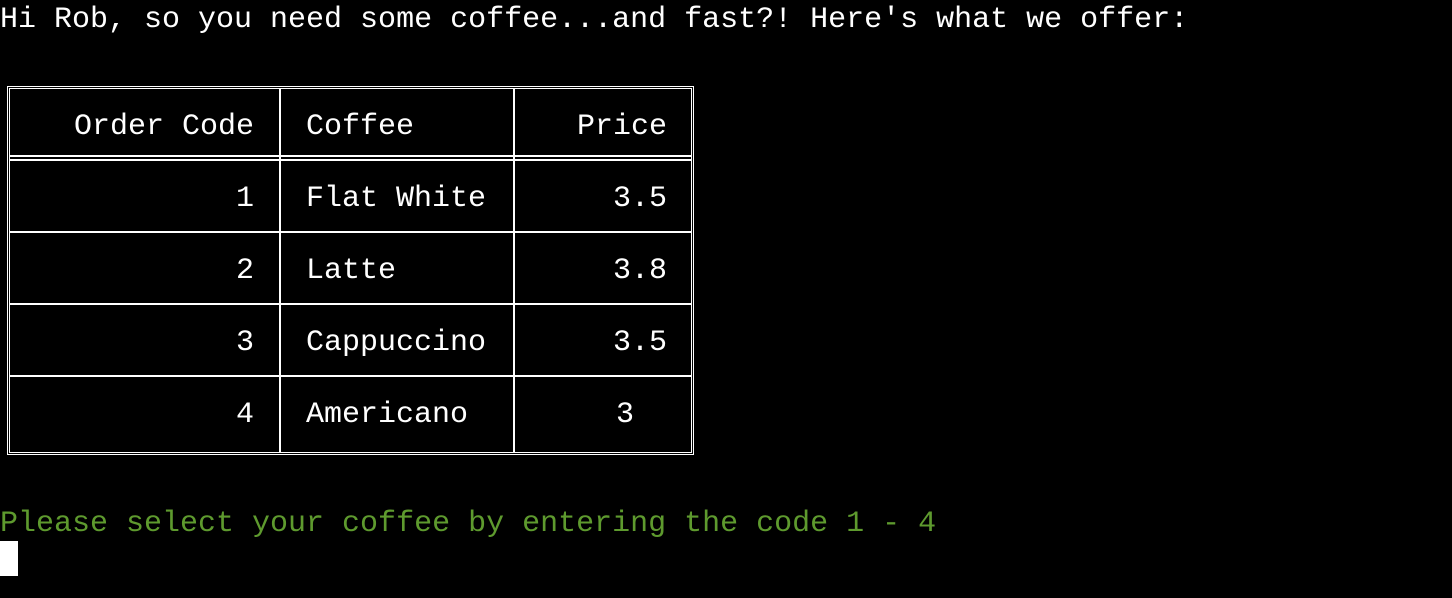  What do you see at coordinates (387, 415) in the screenshot?
I see `cell-coffee: Americano` at bounding box center [387, 415].